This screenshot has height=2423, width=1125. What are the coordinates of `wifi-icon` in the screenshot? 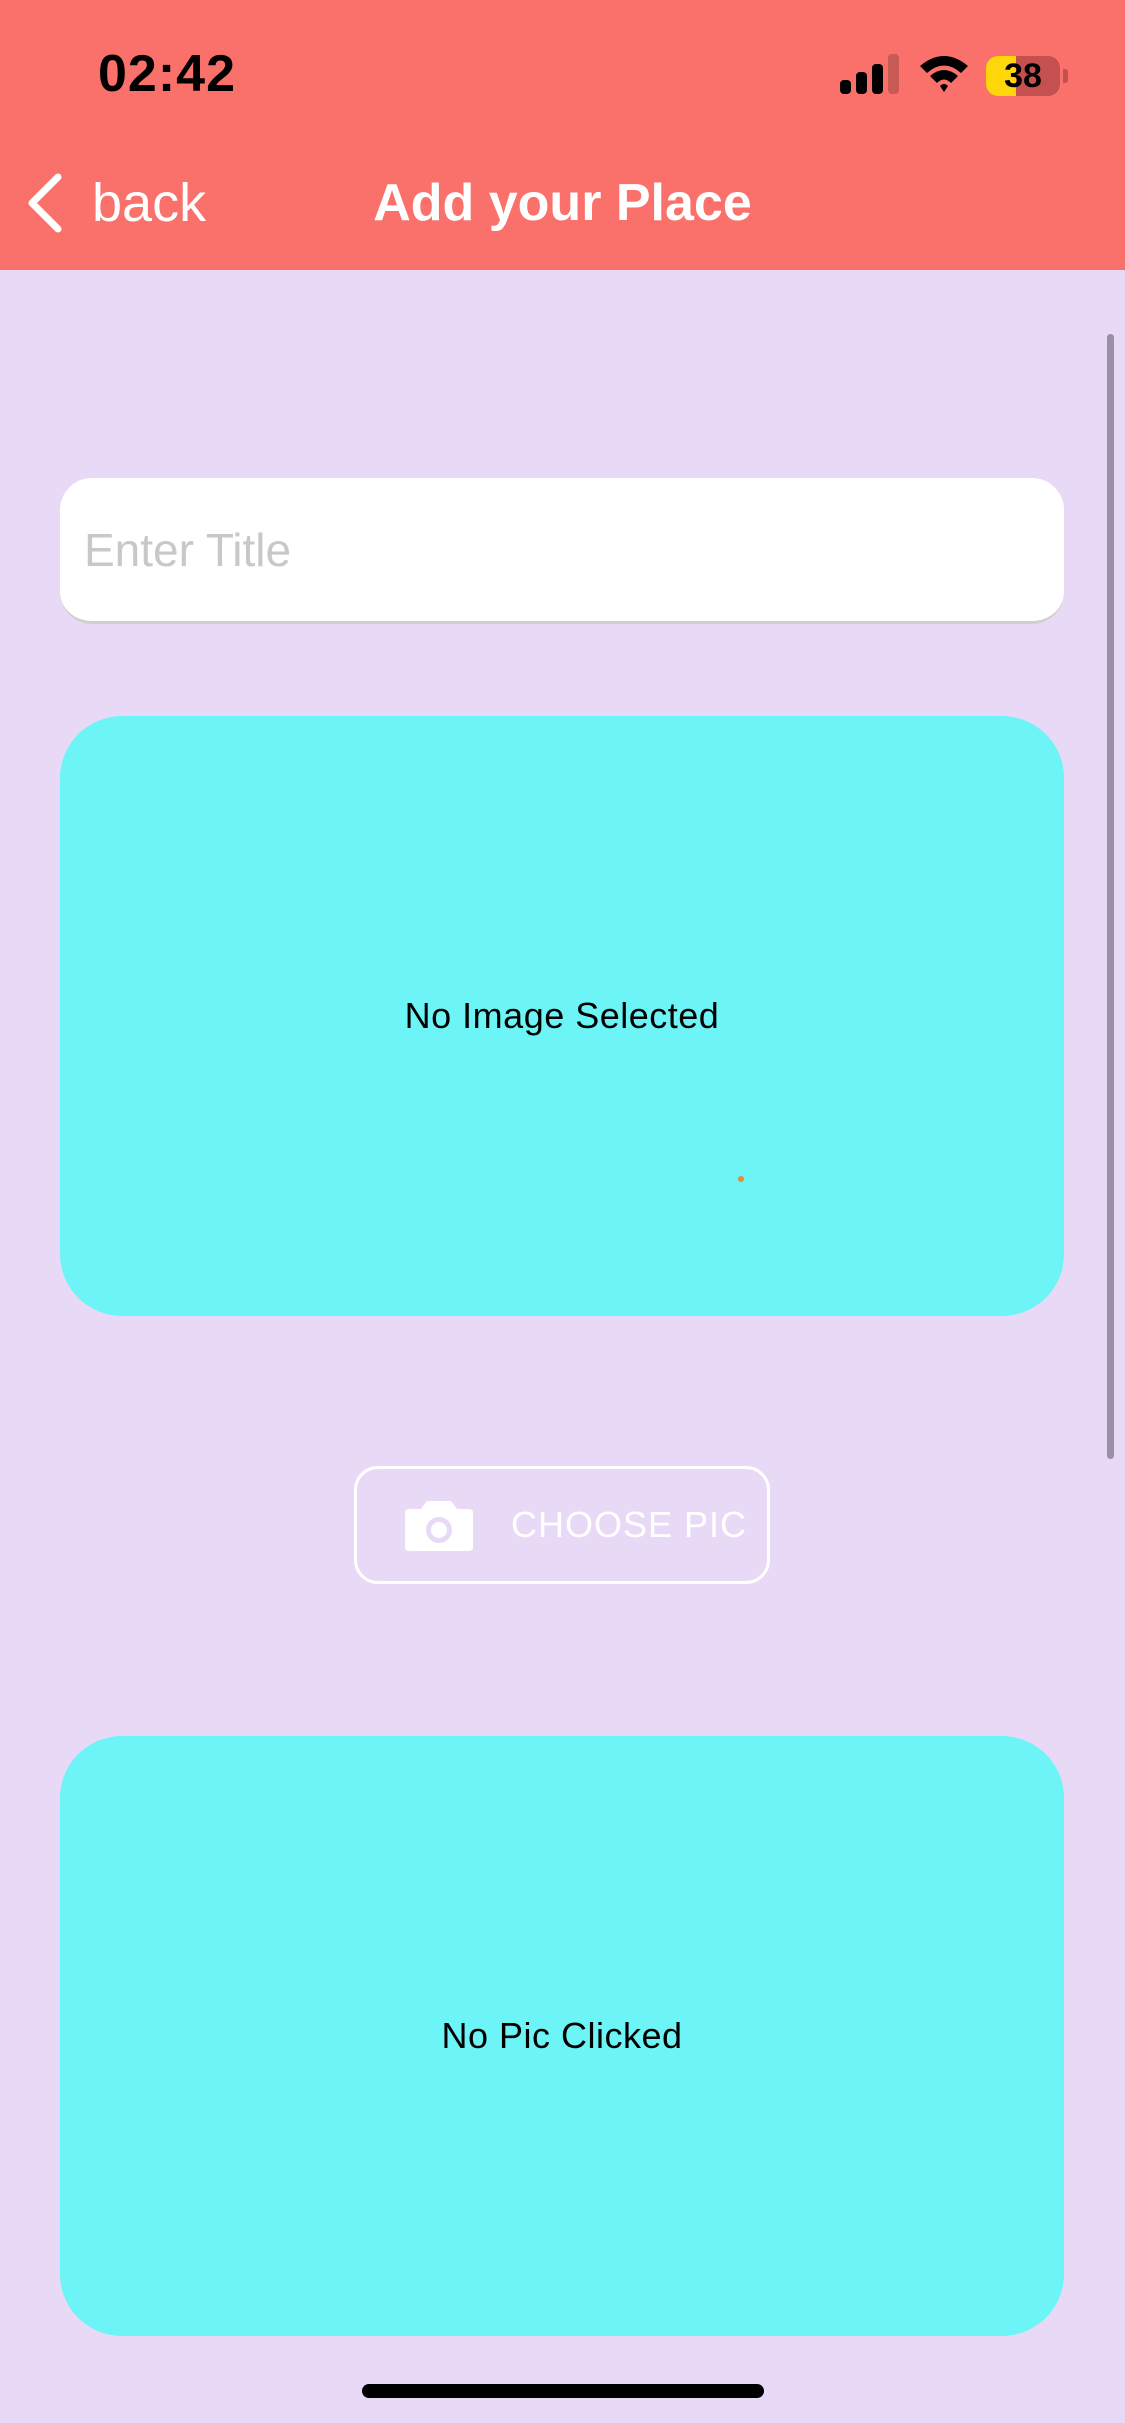 It's located at (944, 74).